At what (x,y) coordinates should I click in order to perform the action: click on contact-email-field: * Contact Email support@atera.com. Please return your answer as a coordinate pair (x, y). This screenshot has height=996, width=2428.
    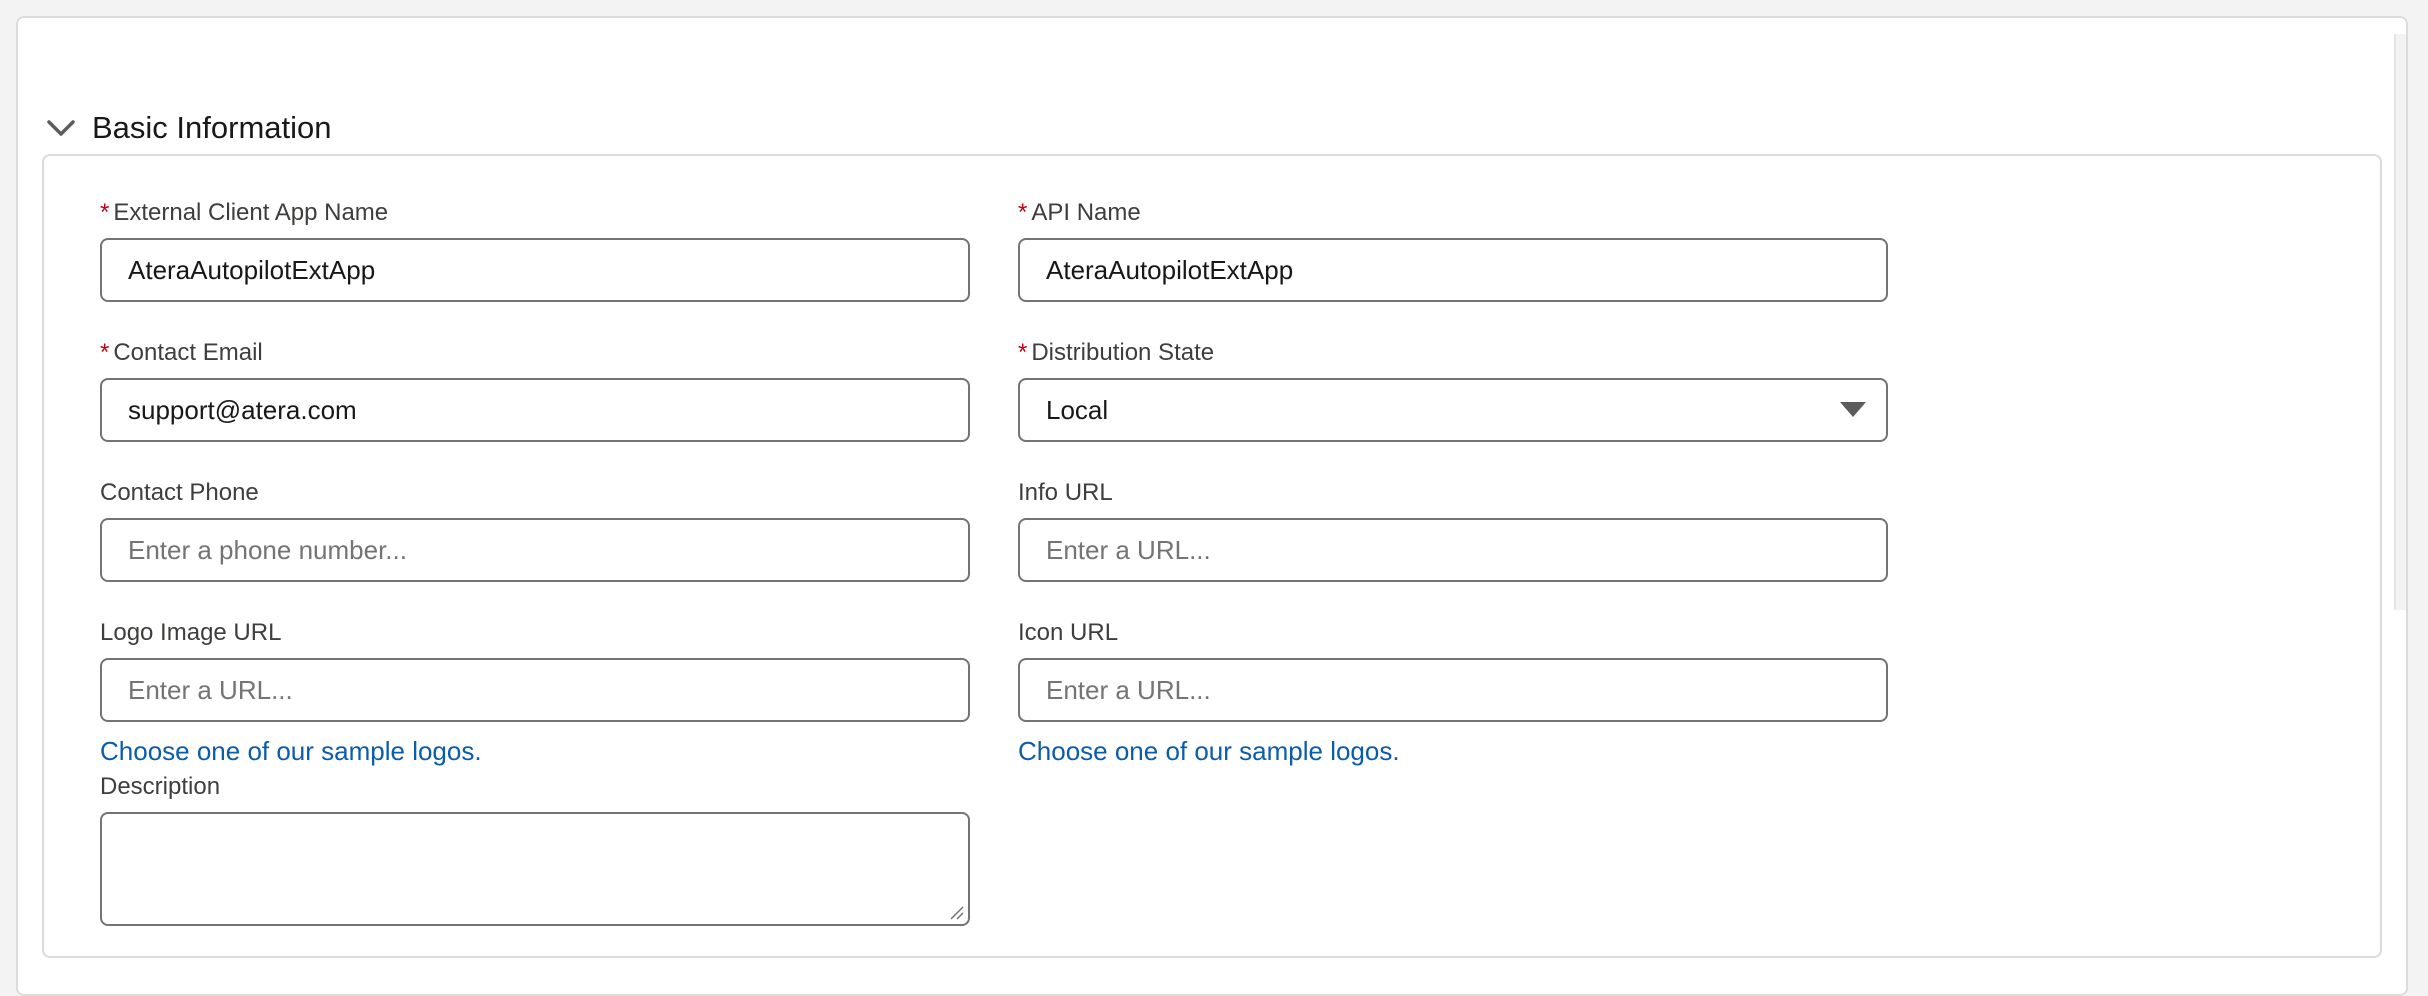
    Looking at the image, I should click on (535, 389).